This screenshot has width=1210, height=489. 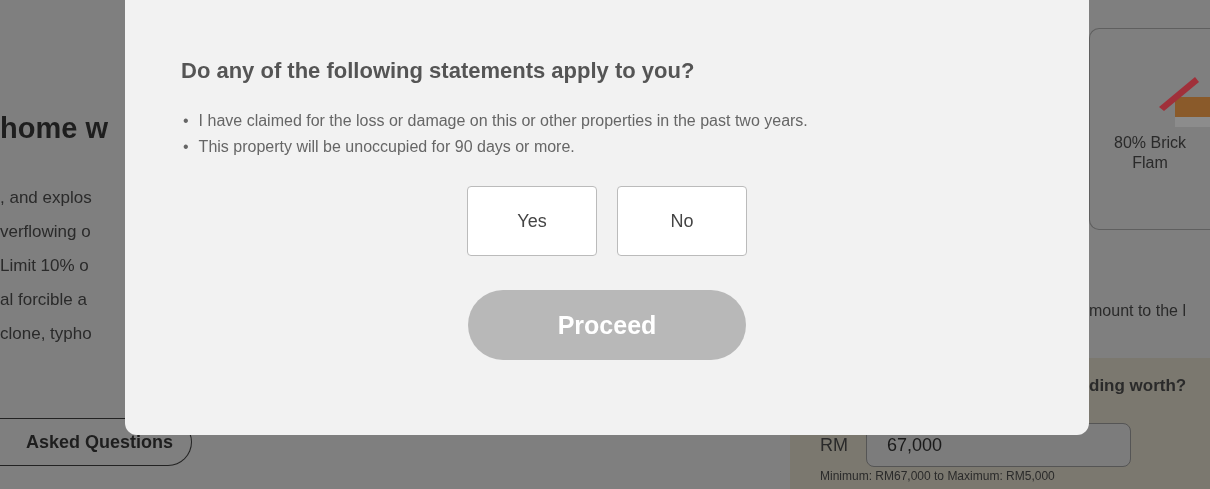 What do you see at coordinates (46, 198) in the screenshot?
I see `coverage-text: , and explos` at bounding box center [46, 198].